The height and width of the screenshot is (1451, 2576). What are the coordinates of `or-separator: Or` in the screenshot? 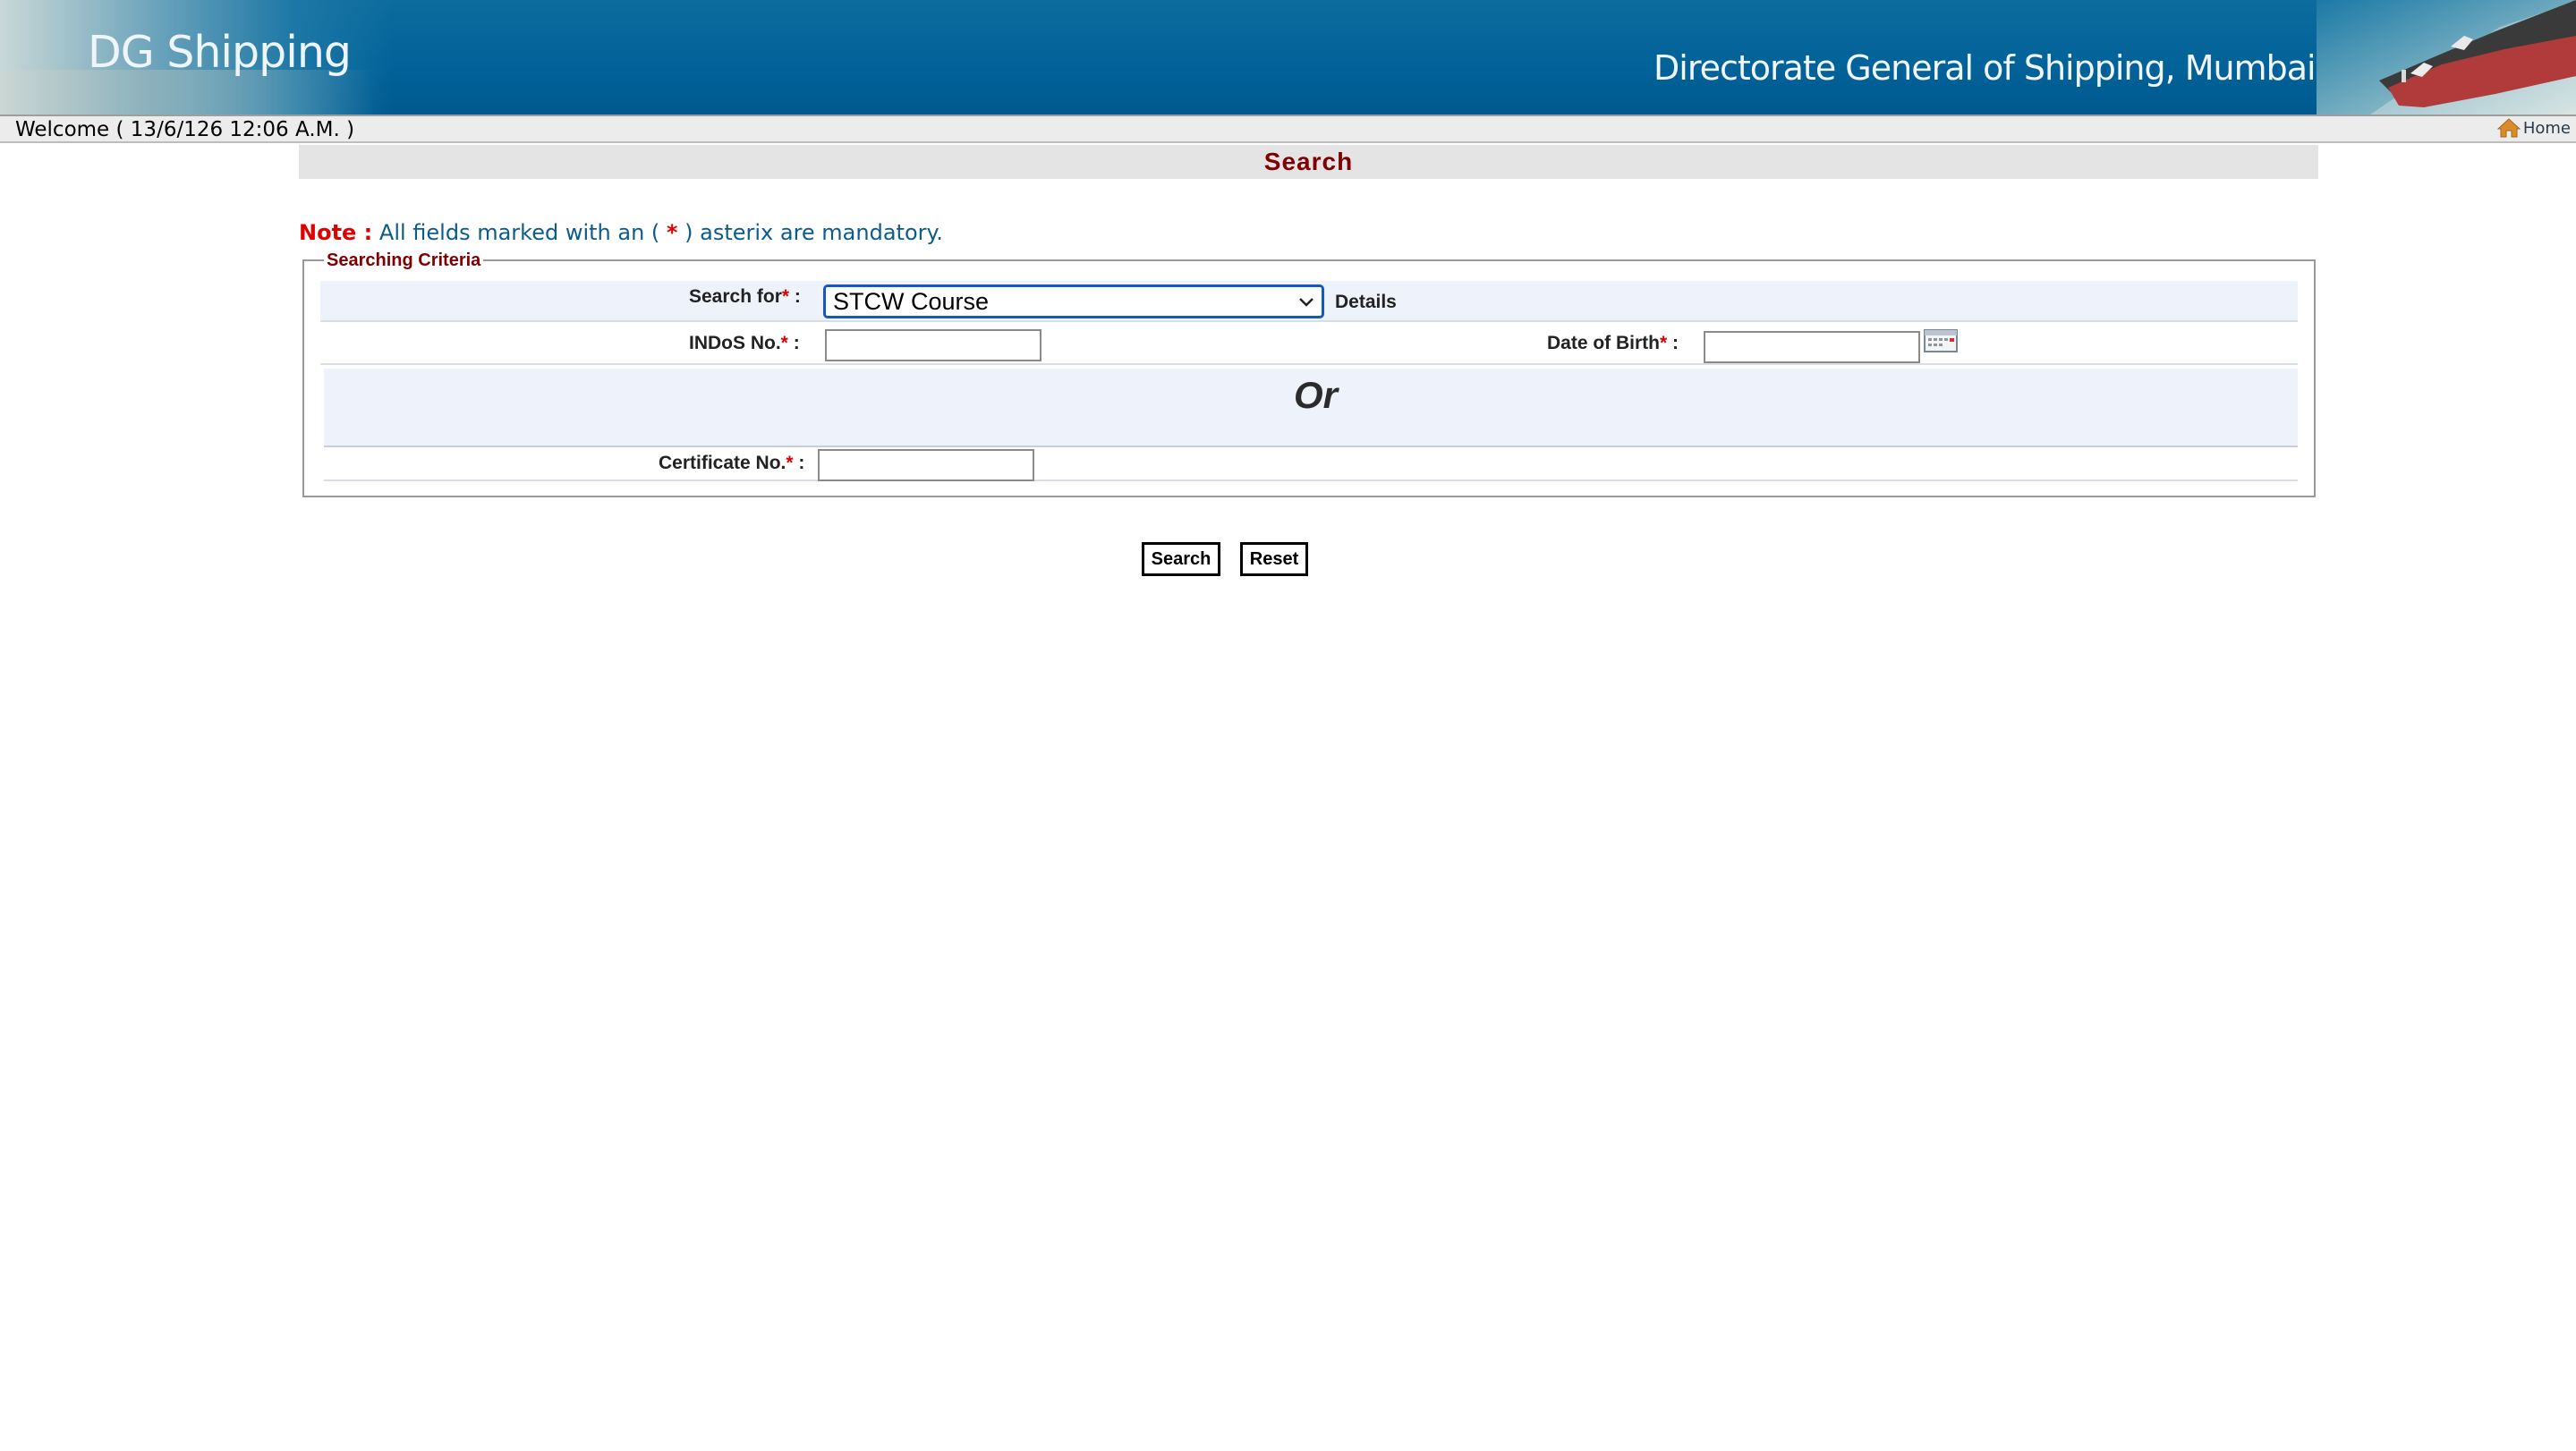 It's located at (1316, 395).